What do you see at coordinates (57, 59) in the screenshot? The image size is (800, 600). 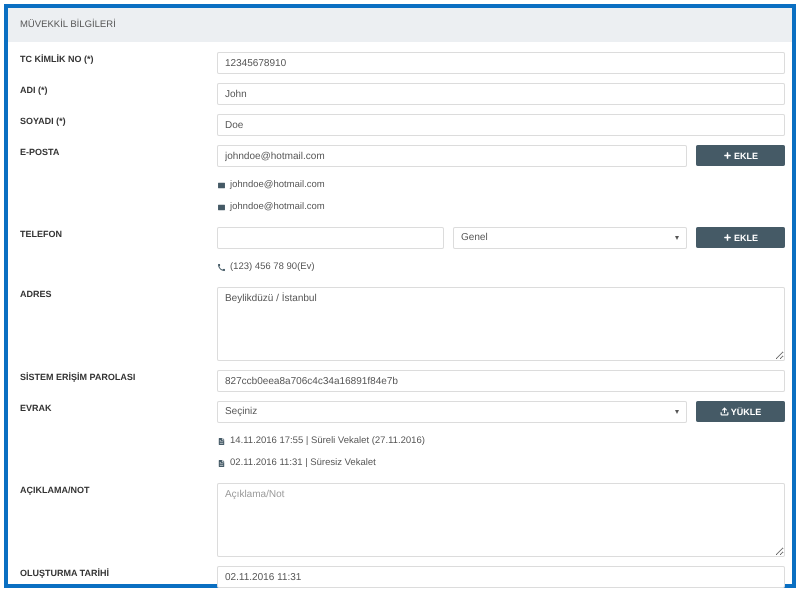 I see `field-label: TC KİMLİK NO (*)` at bounding box center [57, 59].